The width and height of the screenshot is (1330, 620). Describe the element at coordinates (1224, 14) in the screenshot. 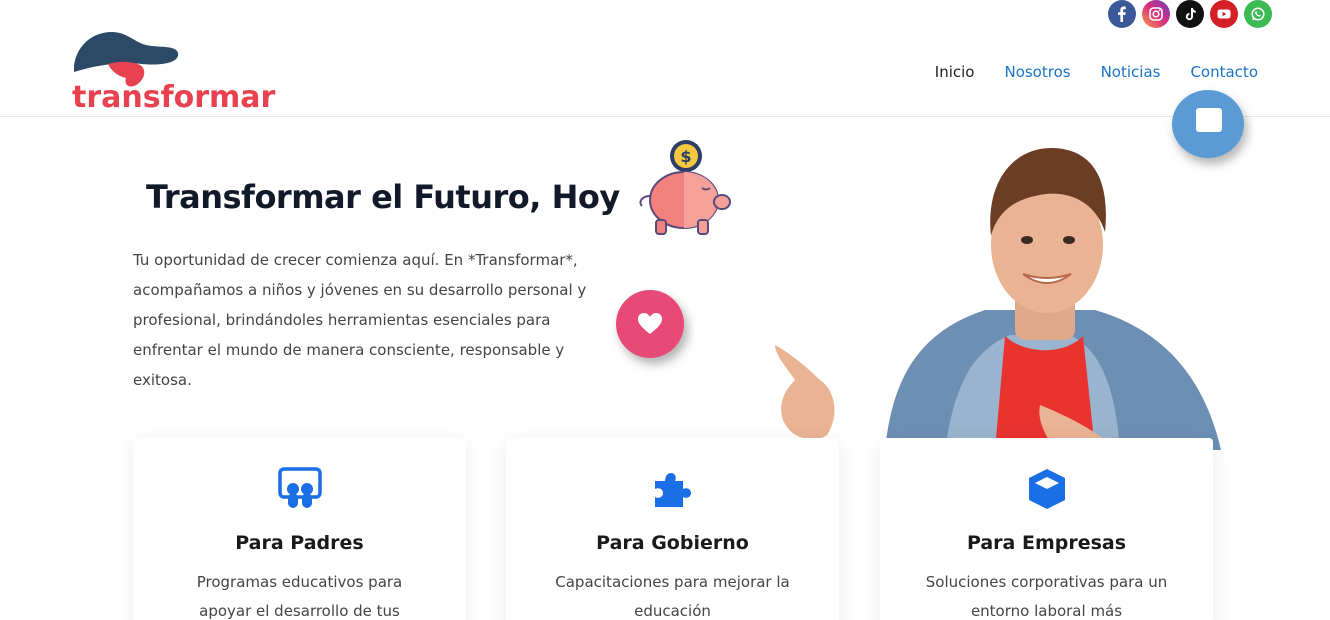

I see `youtube-icon` at that location.